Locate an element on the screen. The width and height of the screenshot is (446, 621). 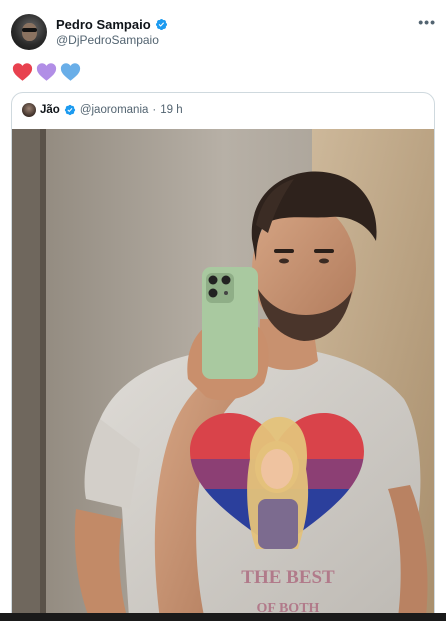
quoted-tweet-header: Jão @jaoromania · 19 h is located at coordinates (102, 110).